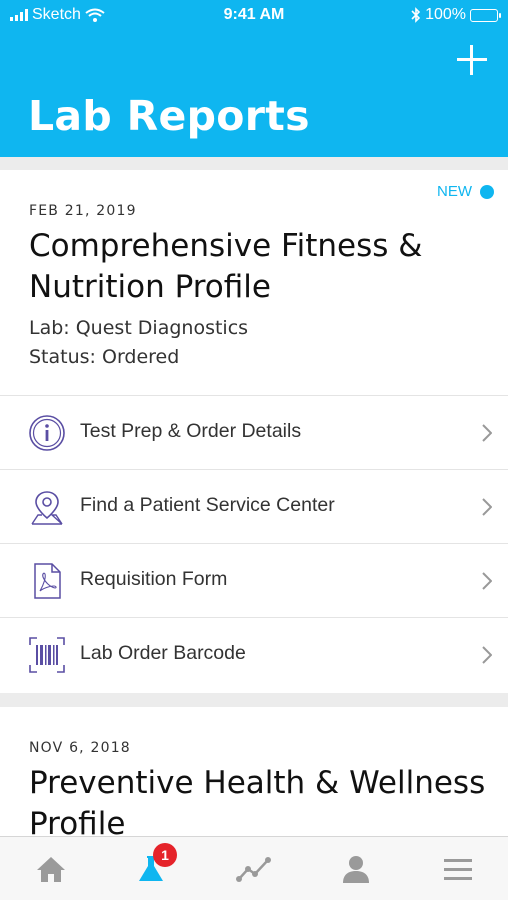 This screenshot has height=900, width=508. I want to click on action-label: Find a Patient Service Center, so click(207, 505).